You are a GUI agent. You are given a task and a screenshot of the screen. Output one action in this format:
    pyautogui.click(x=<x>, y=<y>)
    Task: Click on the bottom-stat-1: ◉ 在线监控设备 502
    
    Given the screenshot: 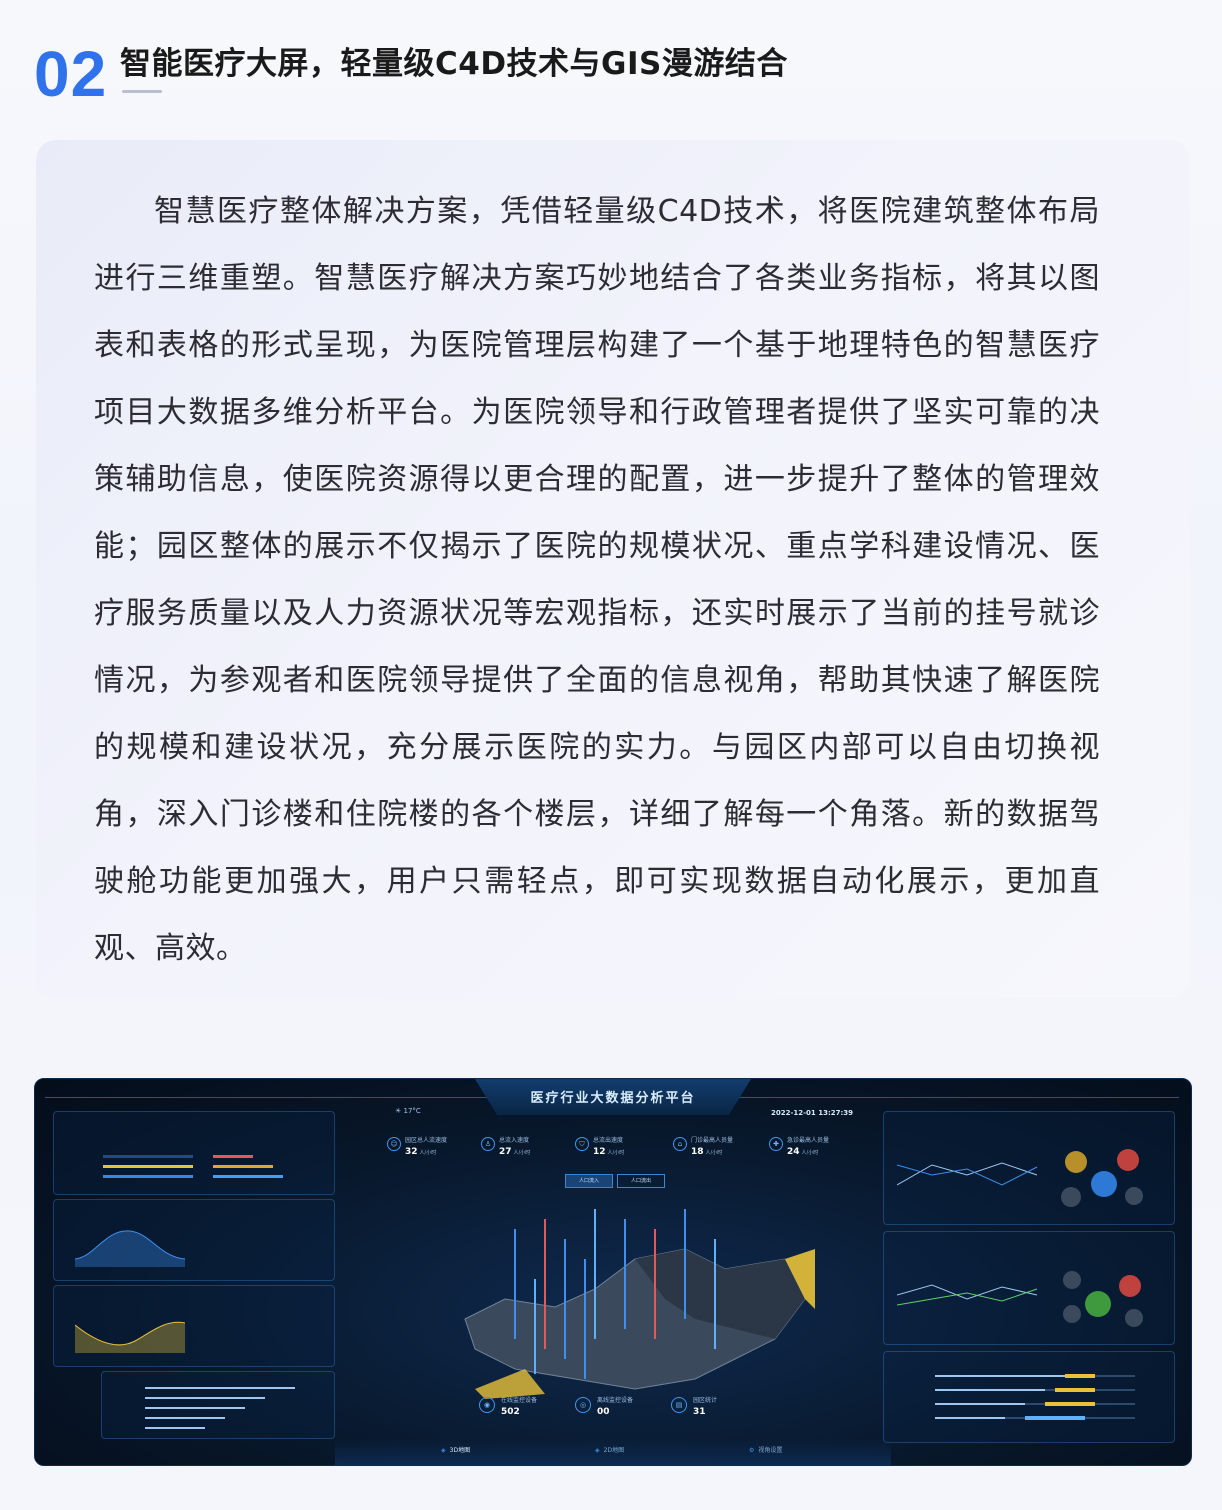 What is the action you would take?
    pyautogui.click(x=534, y=1408)
    